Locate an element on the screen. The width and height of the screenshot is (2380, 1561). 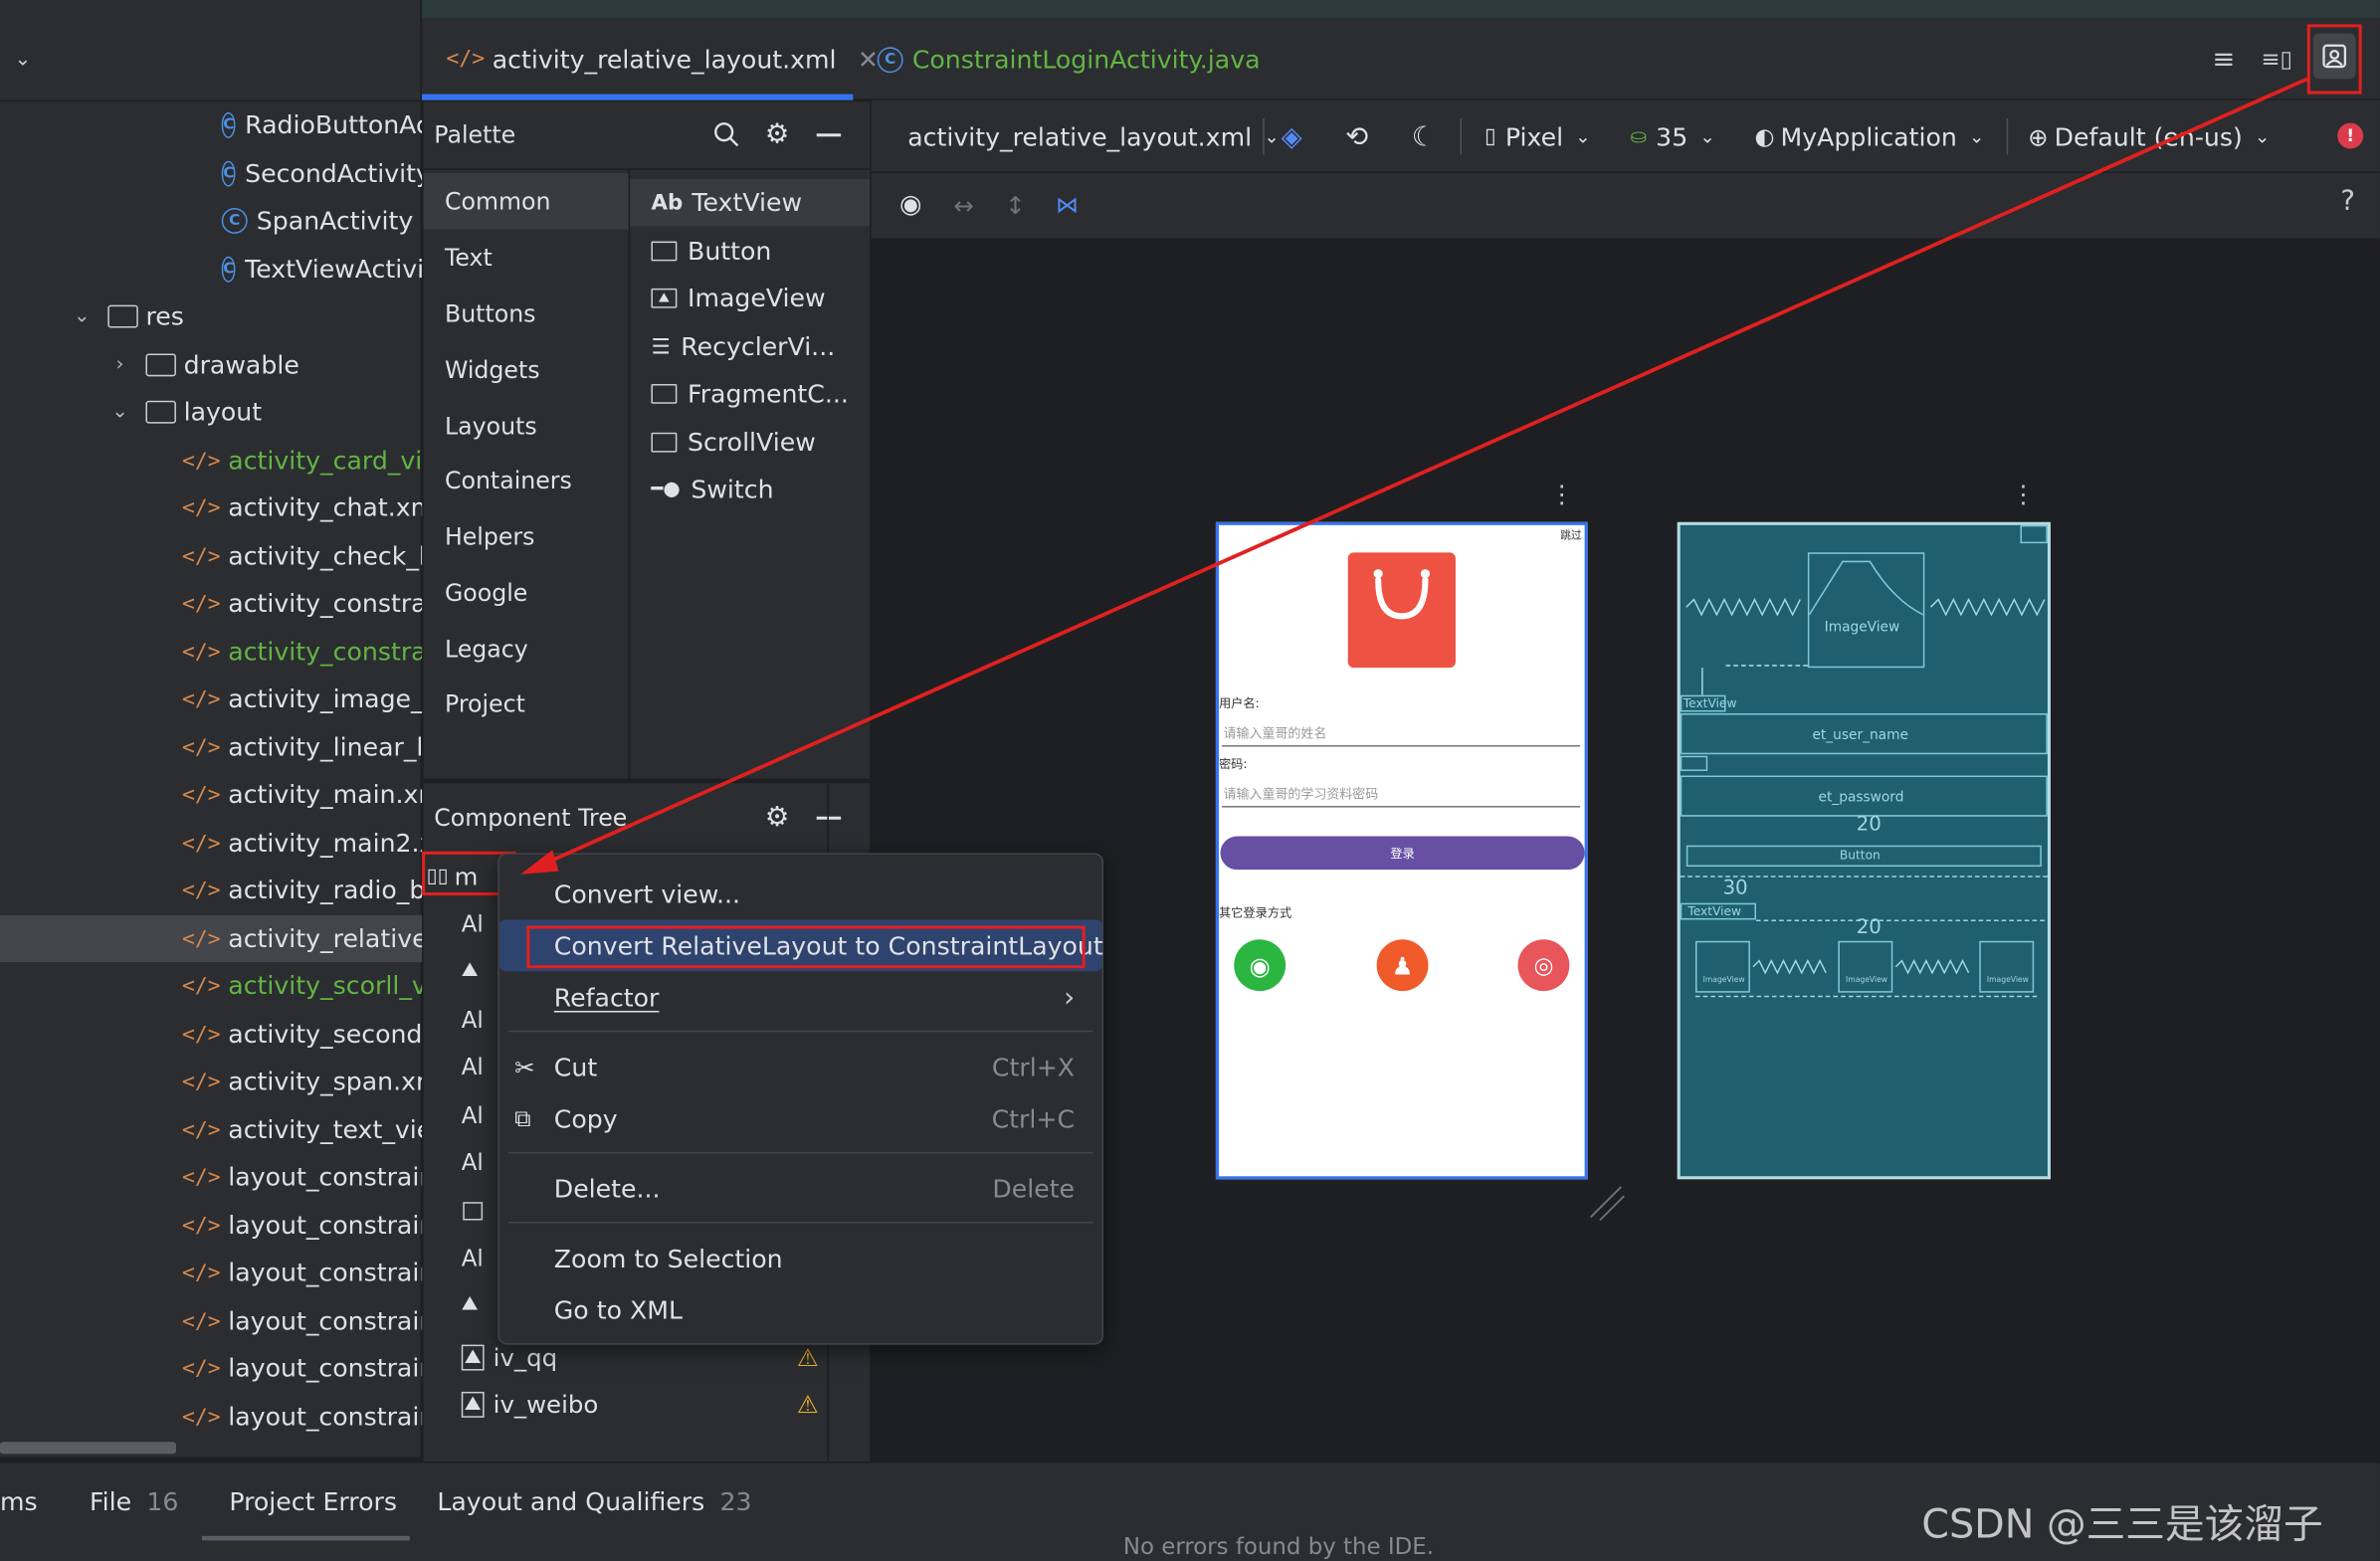
menu-item-delete: Delete... Delete is located at coordinates (800, 1189).